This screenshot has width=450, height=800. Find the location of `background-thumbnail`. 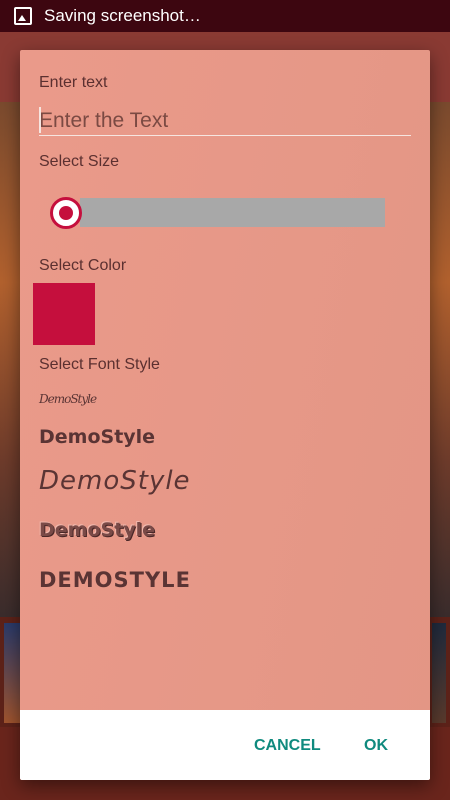

background-thumbnail is located at coordinates (439, 673).